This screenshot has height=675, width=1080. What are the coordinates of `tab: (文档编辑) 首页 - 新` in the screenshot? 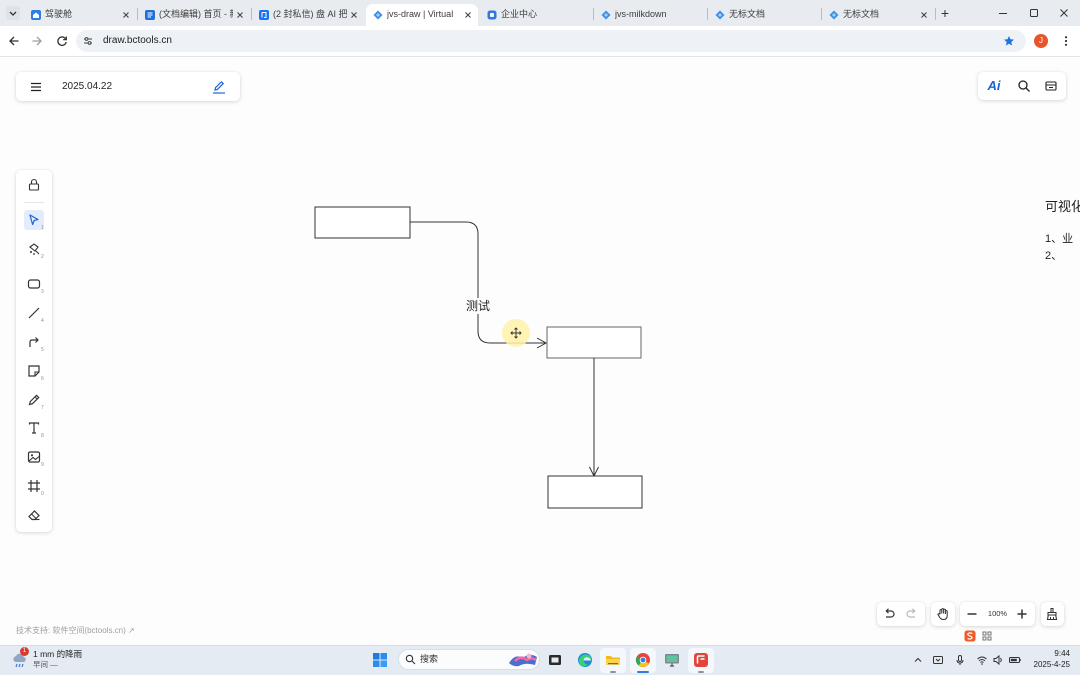 It's located at (194, 15).